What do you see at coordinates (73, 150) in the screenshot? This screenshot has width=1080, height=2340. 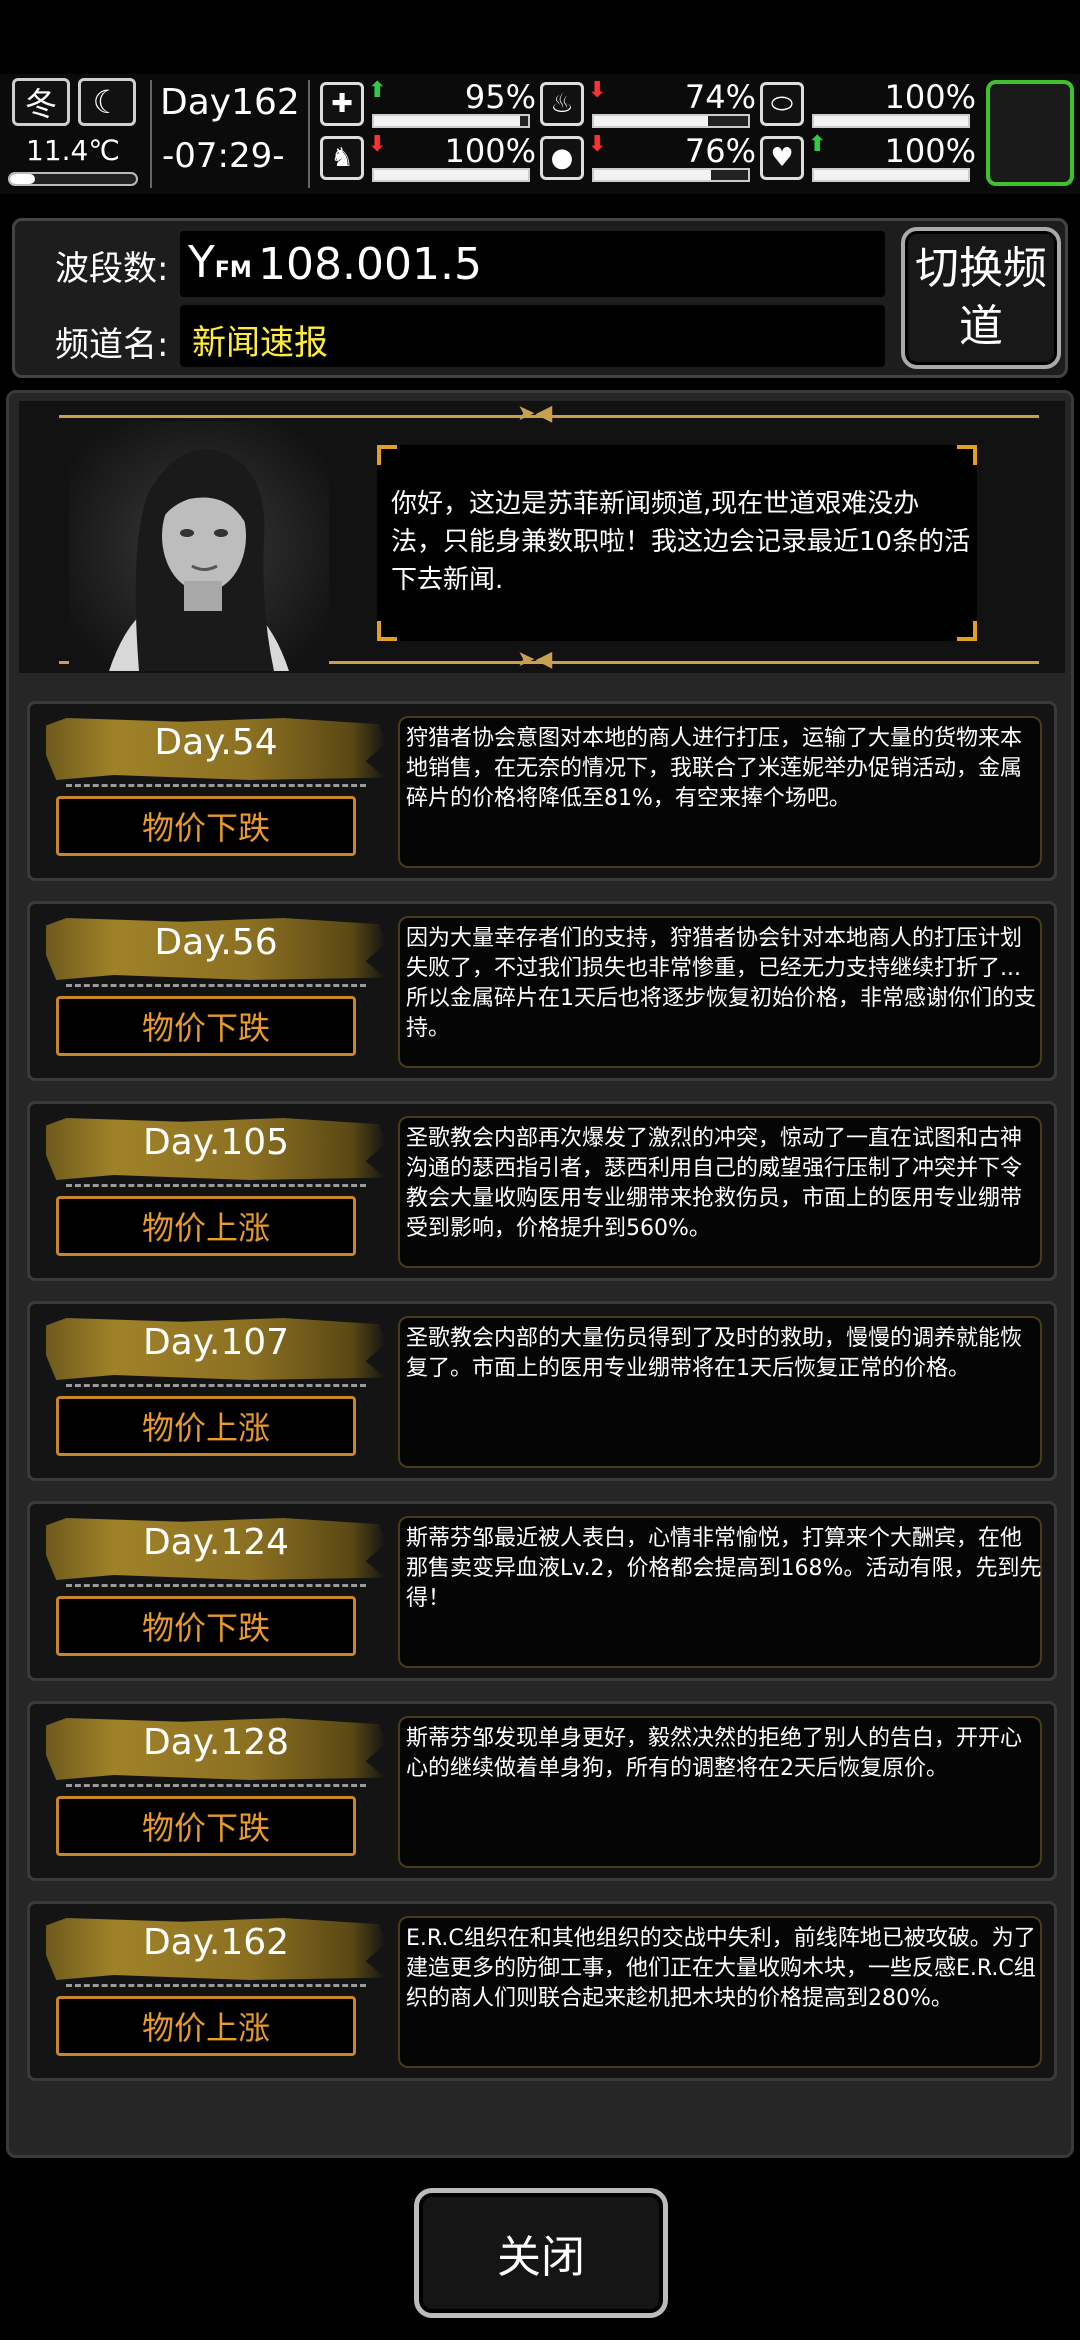 I see `temperature-text: 11.4℃` at bounding box center [73, 150].